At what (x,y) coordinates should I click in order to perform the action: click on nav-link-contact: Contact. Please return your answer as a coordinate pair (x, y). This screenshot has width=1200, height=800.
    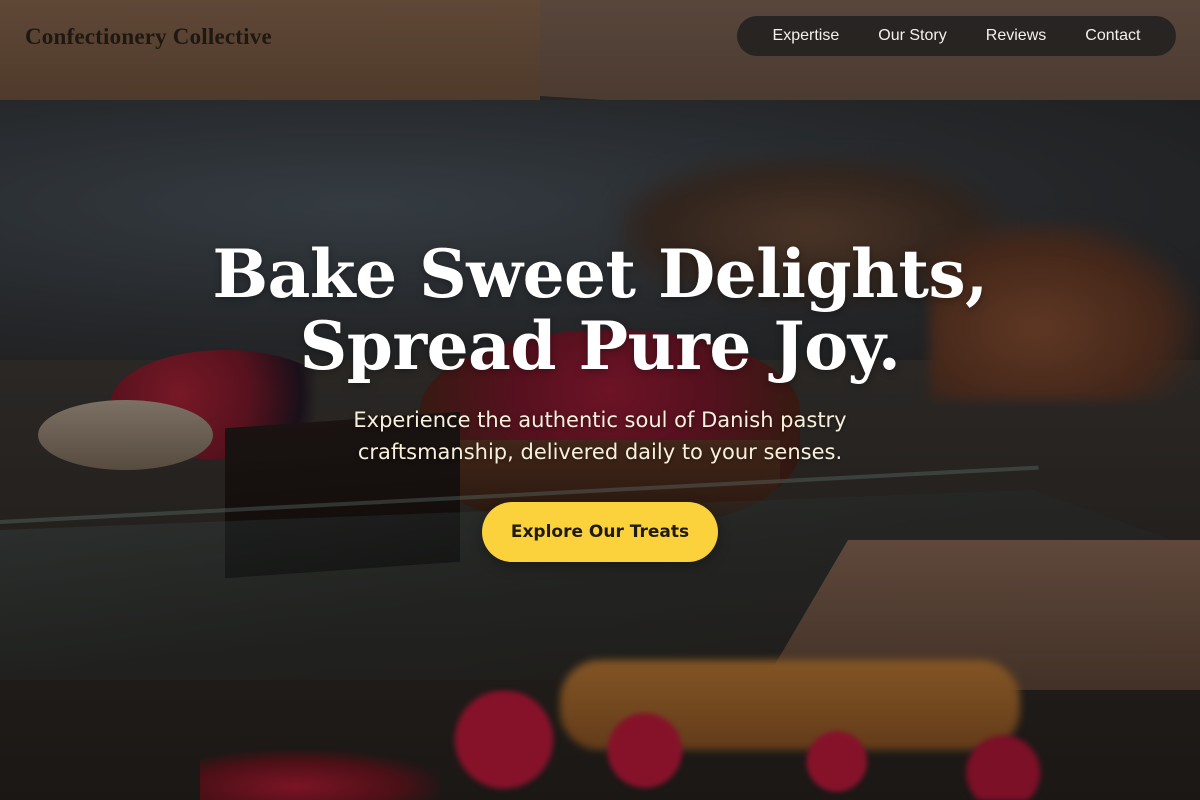
    Looking at the image, I should click on (1112, 36).